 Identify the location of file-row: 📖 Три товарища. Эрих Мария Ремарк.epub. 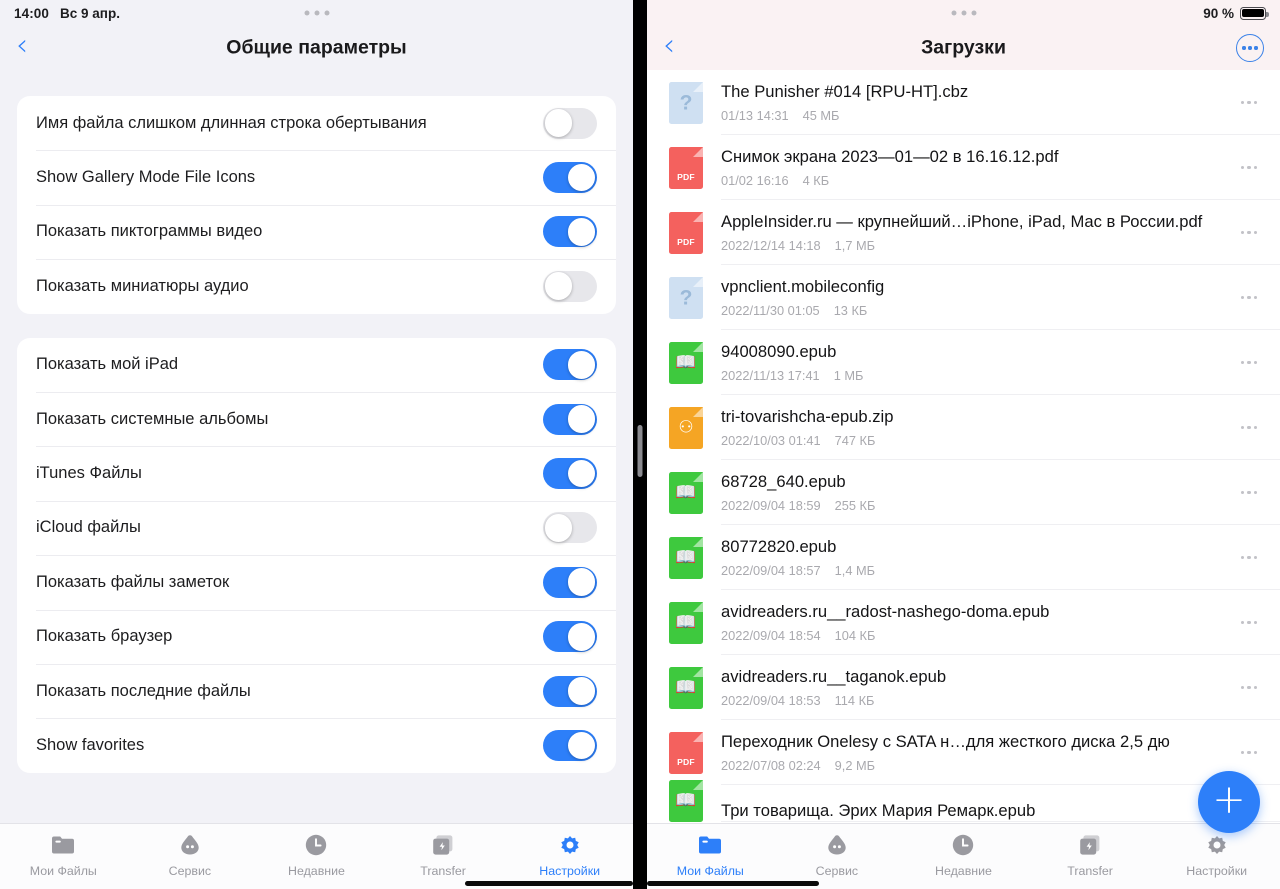
(963, 801).